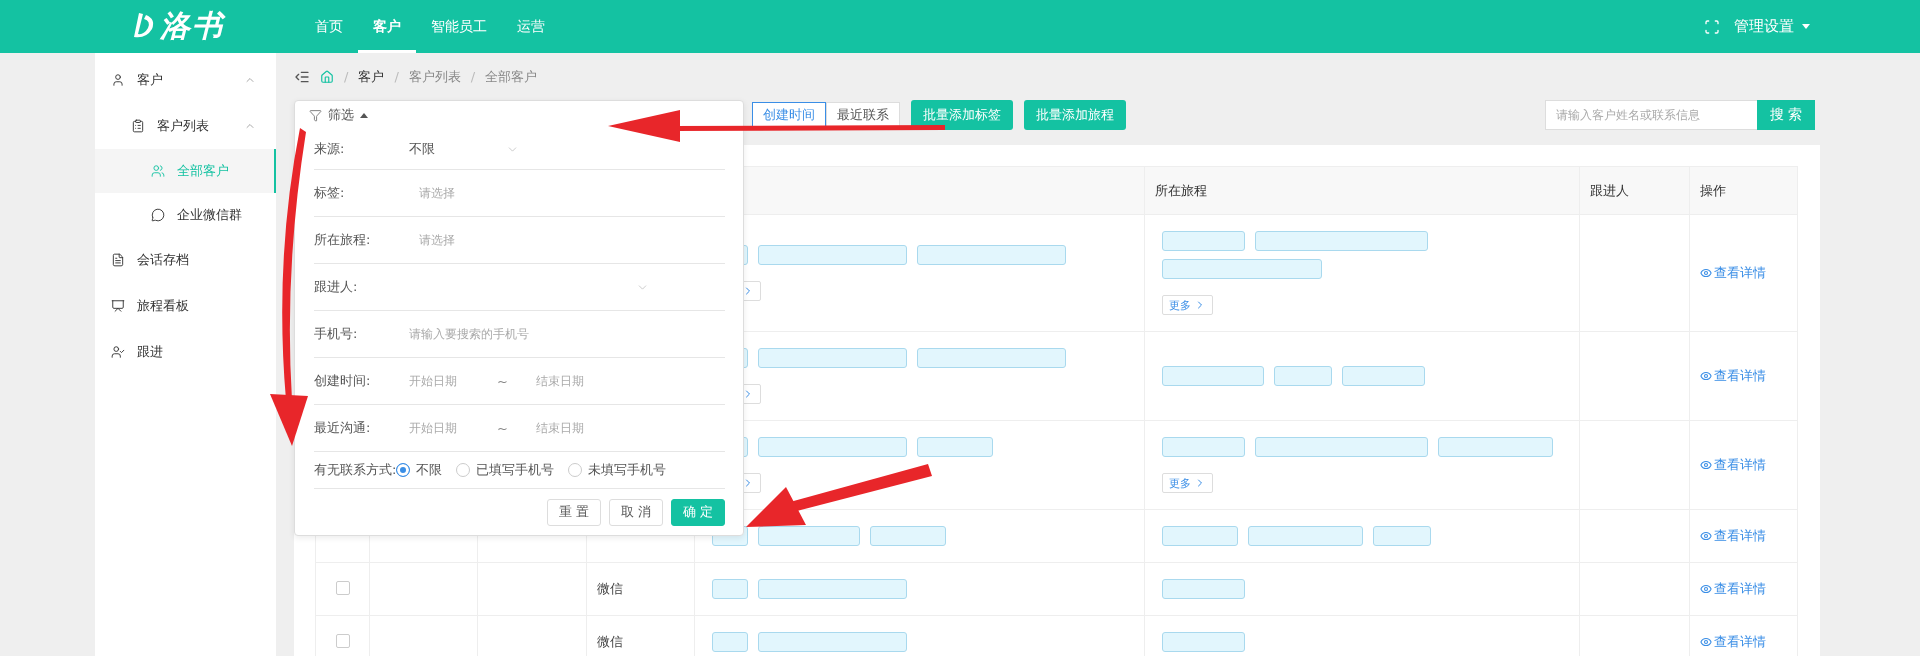 The image size is (1920, 656). Describe the element at coordinates (329, 26) in the screenshot. I see `nav-tab: 首页` at that location.